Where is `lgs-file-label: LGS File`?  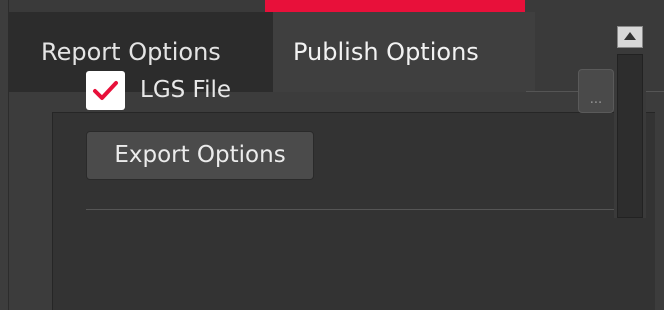 lgs-file-label: LGS File is located at coordinates (186, 90).